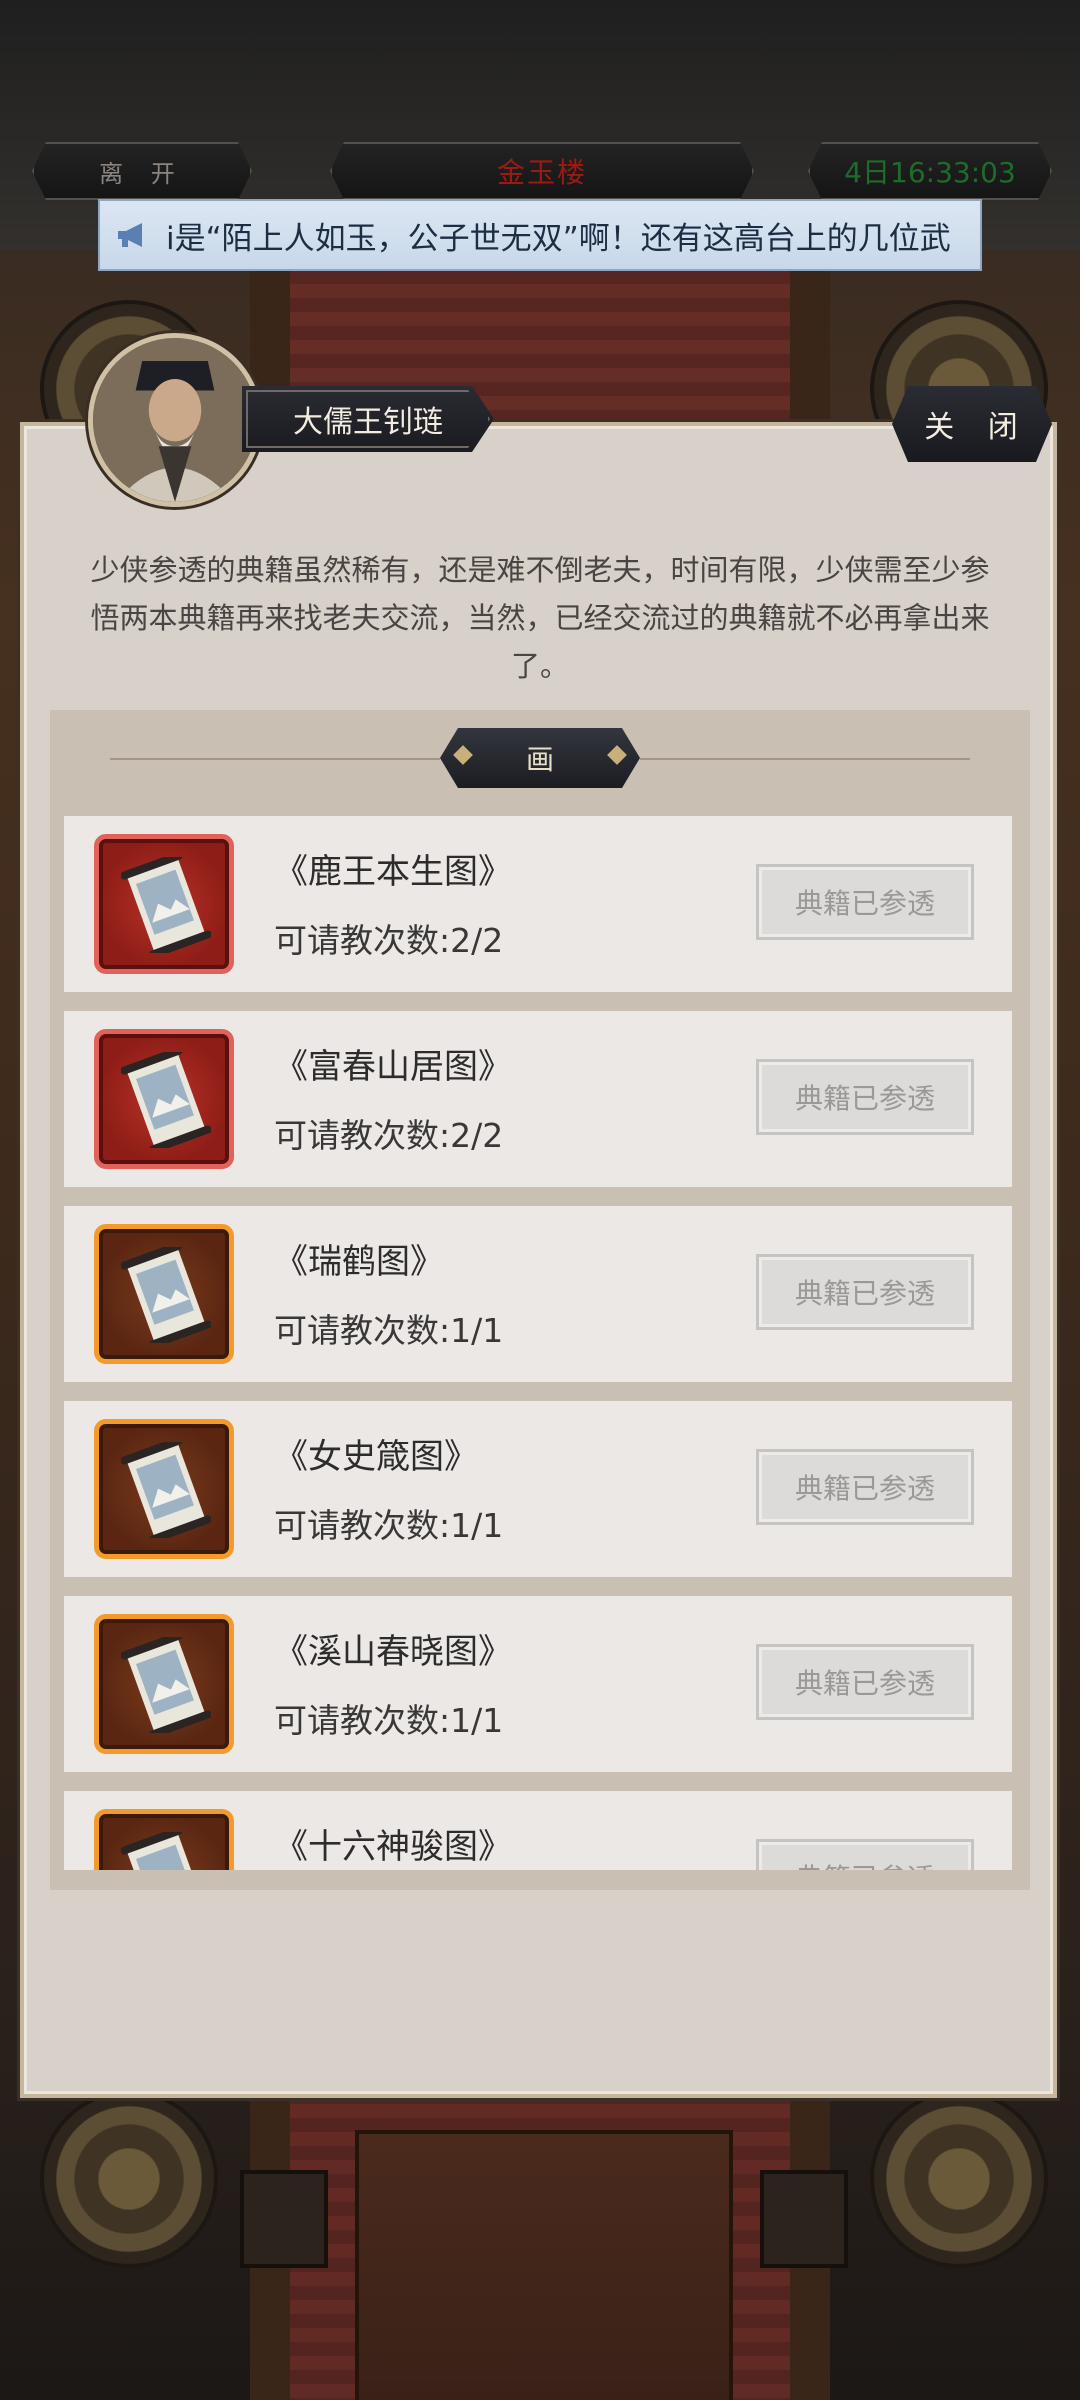 The image size is (1080, 2400). What do you see at coordinates (538, 1684) in the screenshot?
I see `list-item: 《溪山春晓图》 可请教次数:1/1 典籍已参透` at bounding box center [538, 1684].